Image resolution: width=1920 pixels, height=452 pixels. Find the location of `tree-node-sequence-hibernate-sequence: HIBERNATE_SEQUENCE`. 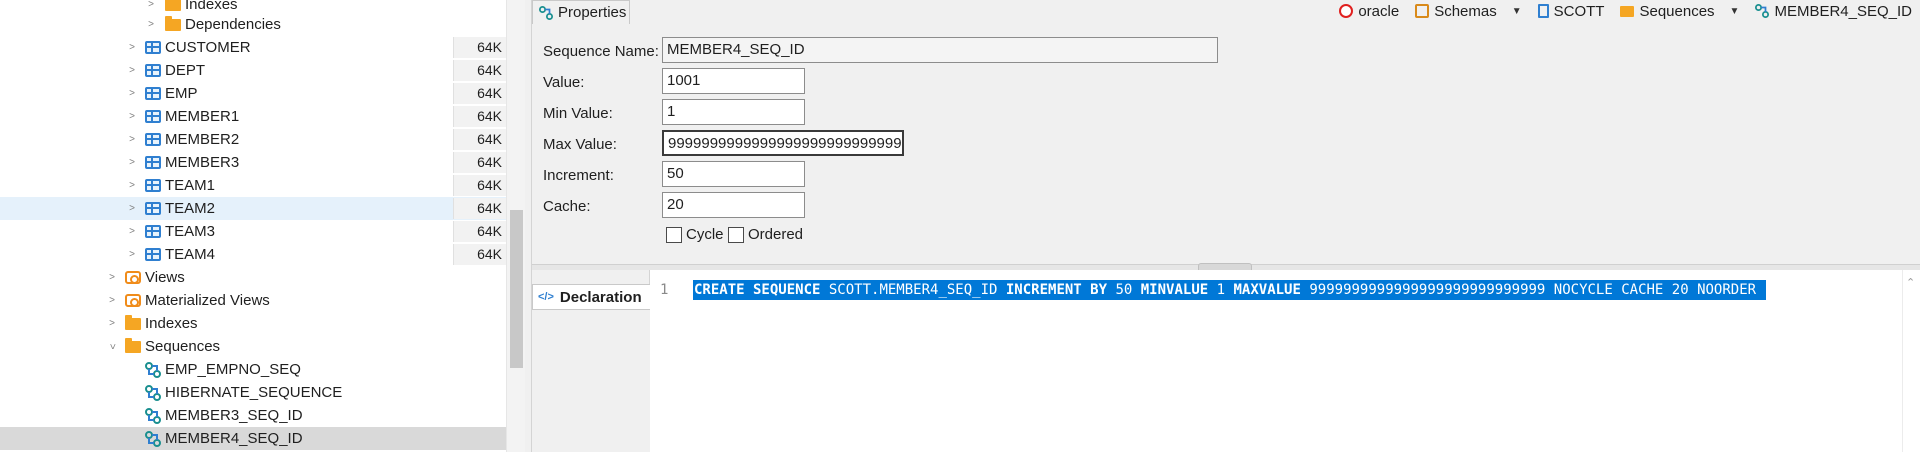

tree-node-sequence-hibernate-sequence: HIBERNATE_SEQUENCE is located at coordinates (253, 392).